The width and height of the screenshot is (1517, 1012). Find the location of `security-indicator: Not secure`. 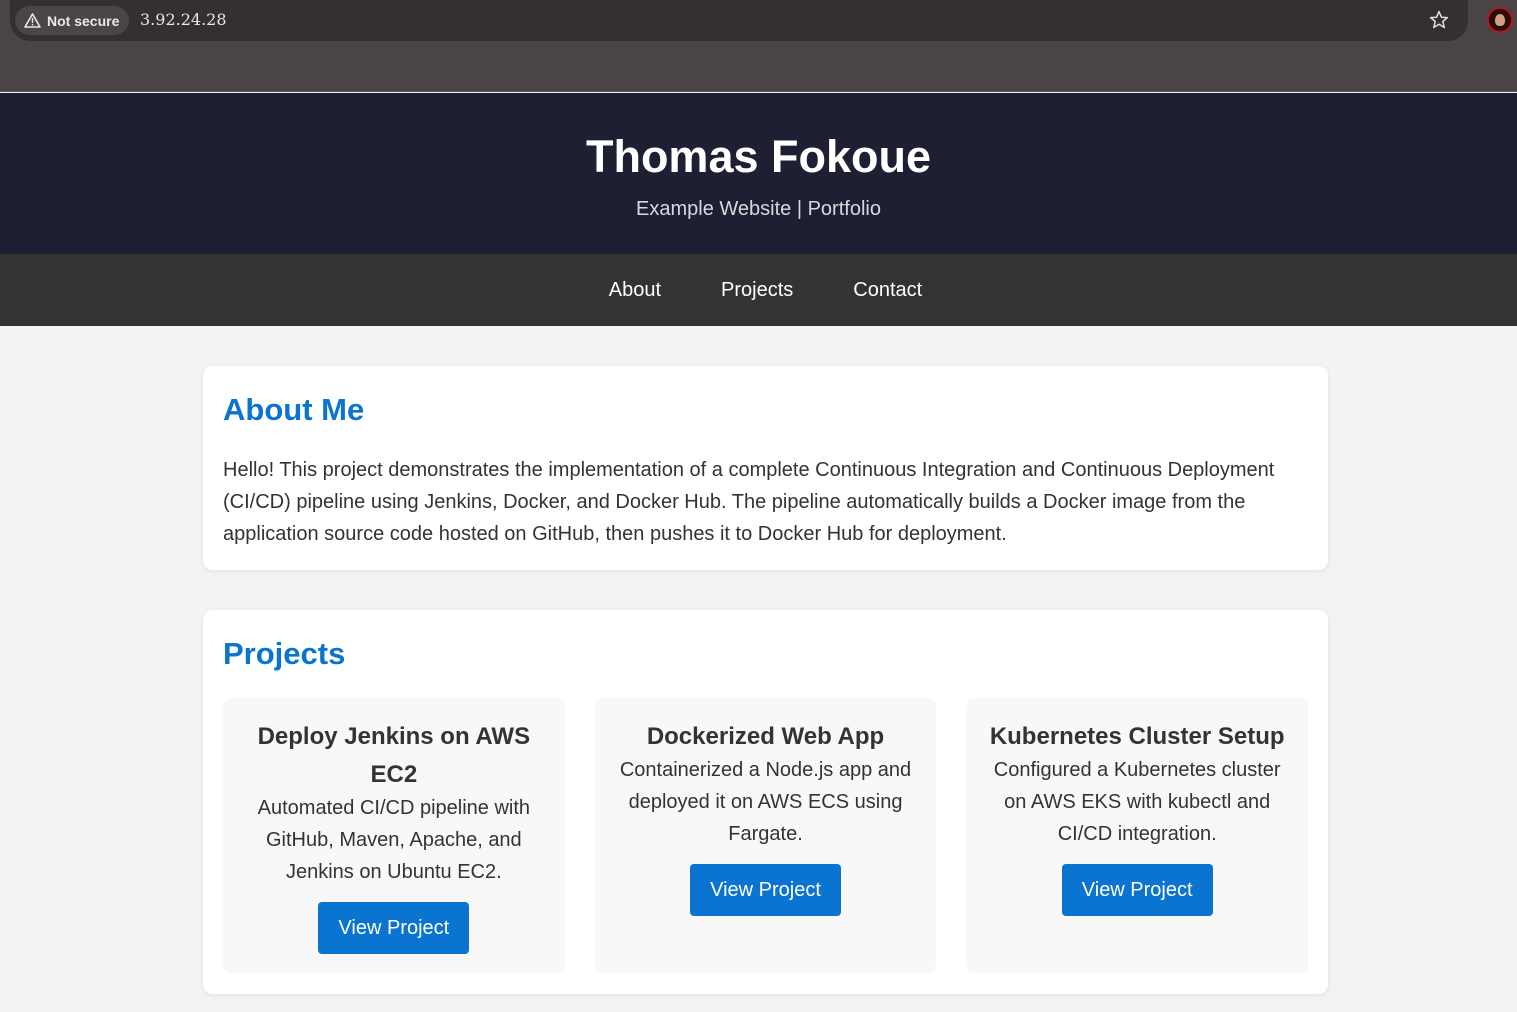

security-indicator: Not secure is located at coordinates (72, 20).